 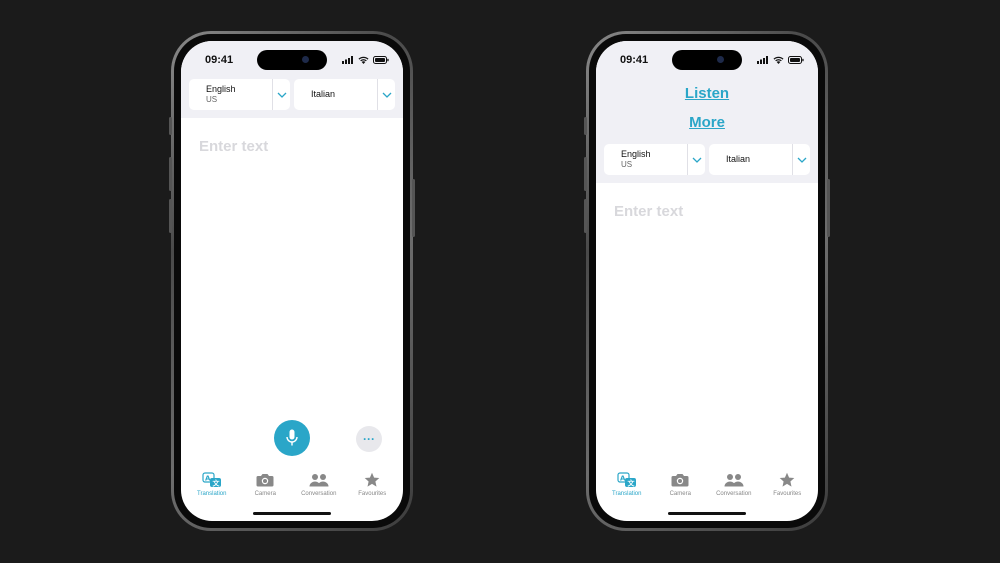 I want to click on more-options-button: ···, so click(x=369, y=439).